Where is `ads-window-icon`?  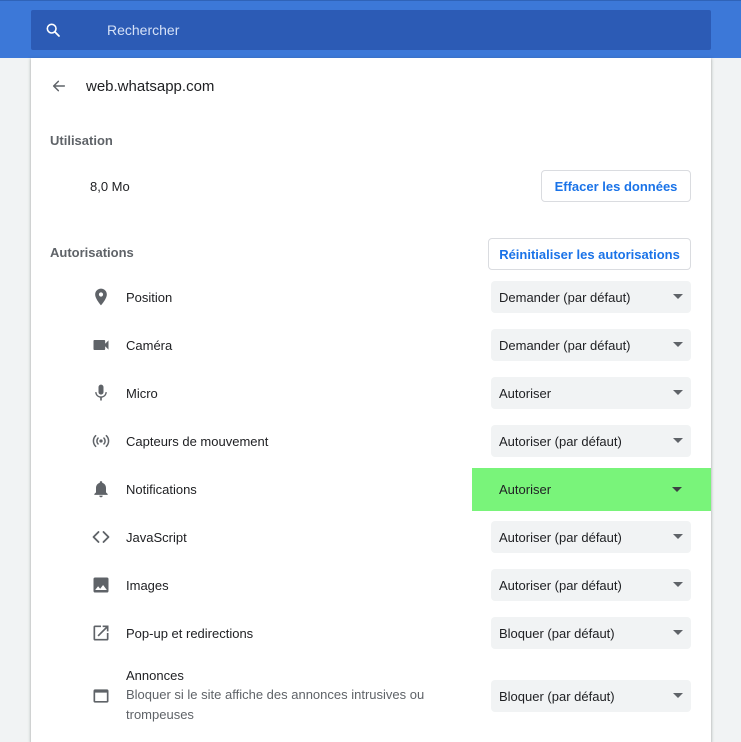 ads-window-icon is located at coordinates (101, 696).